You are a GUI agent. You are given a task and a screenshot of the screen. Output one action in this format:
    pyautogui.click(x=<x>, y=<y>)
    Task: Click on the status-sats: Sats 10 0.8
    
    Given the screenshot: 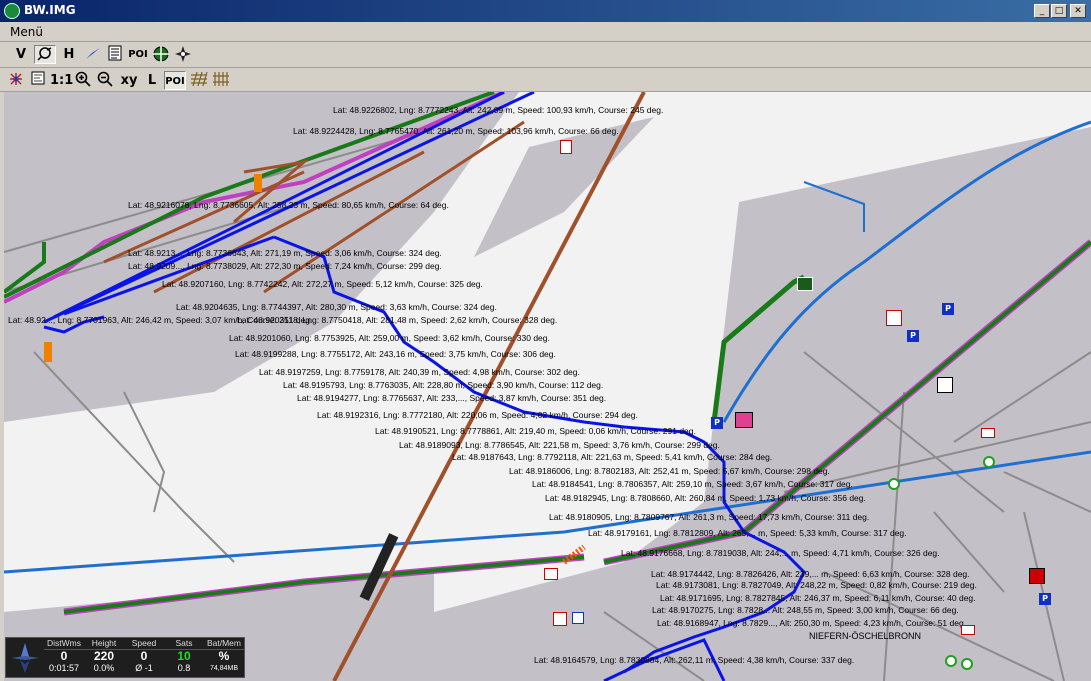 What is the action you would take?
    pyautogui.click(x=184, y=656)
    